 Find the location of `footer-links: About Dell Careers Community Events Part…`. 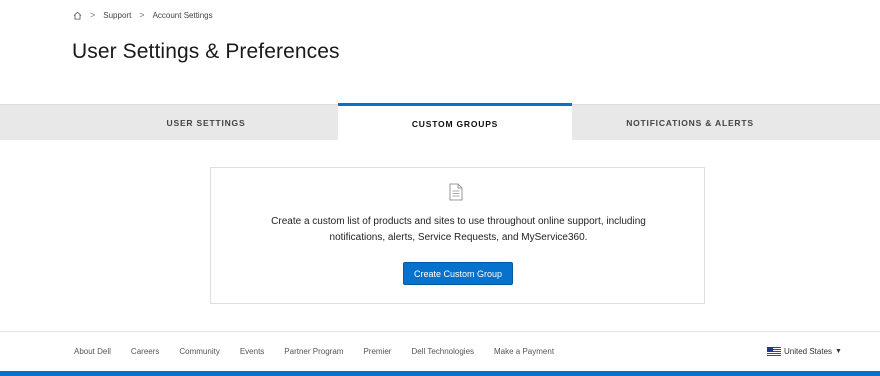

footer-links: About Dell Careers Community Events Part… is located at coordinates (324, 351).